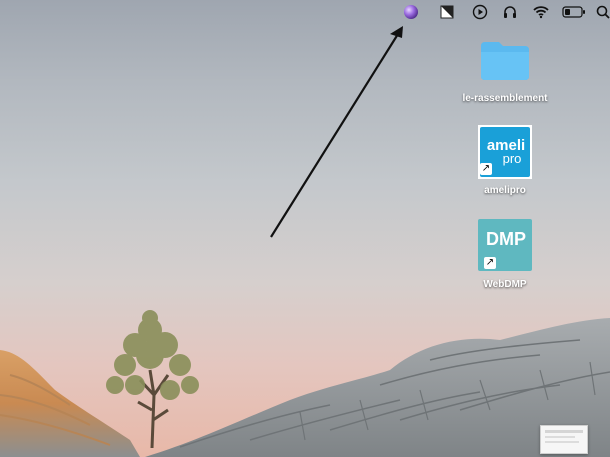 Image resolution: width=610 pixels, height=457 pixels. I want to click on desktop-icon-folder: le-rassemblement, so click(505, 73).